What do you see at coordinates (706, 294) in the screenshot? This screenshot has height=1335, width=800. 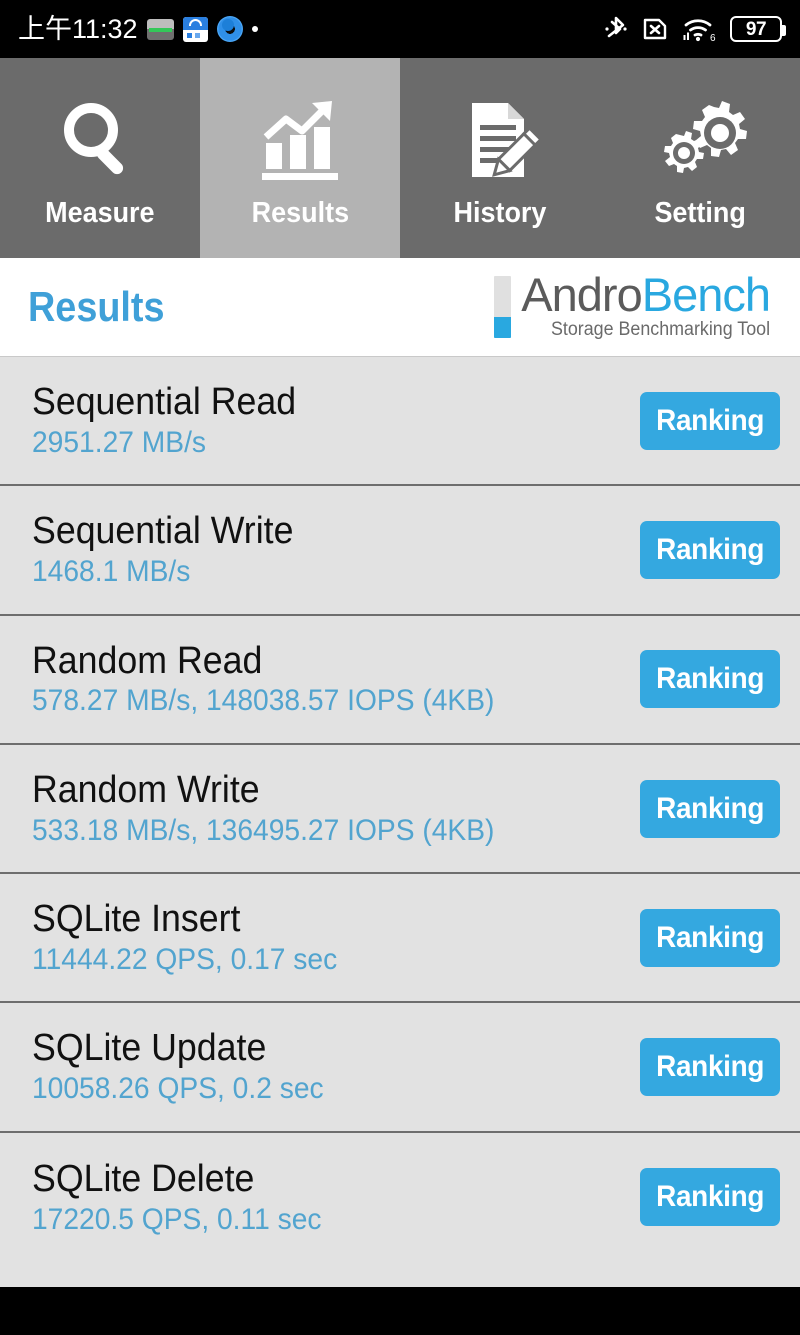 I see `logo-word-bench: Bench` at bounding box center [706, 294].